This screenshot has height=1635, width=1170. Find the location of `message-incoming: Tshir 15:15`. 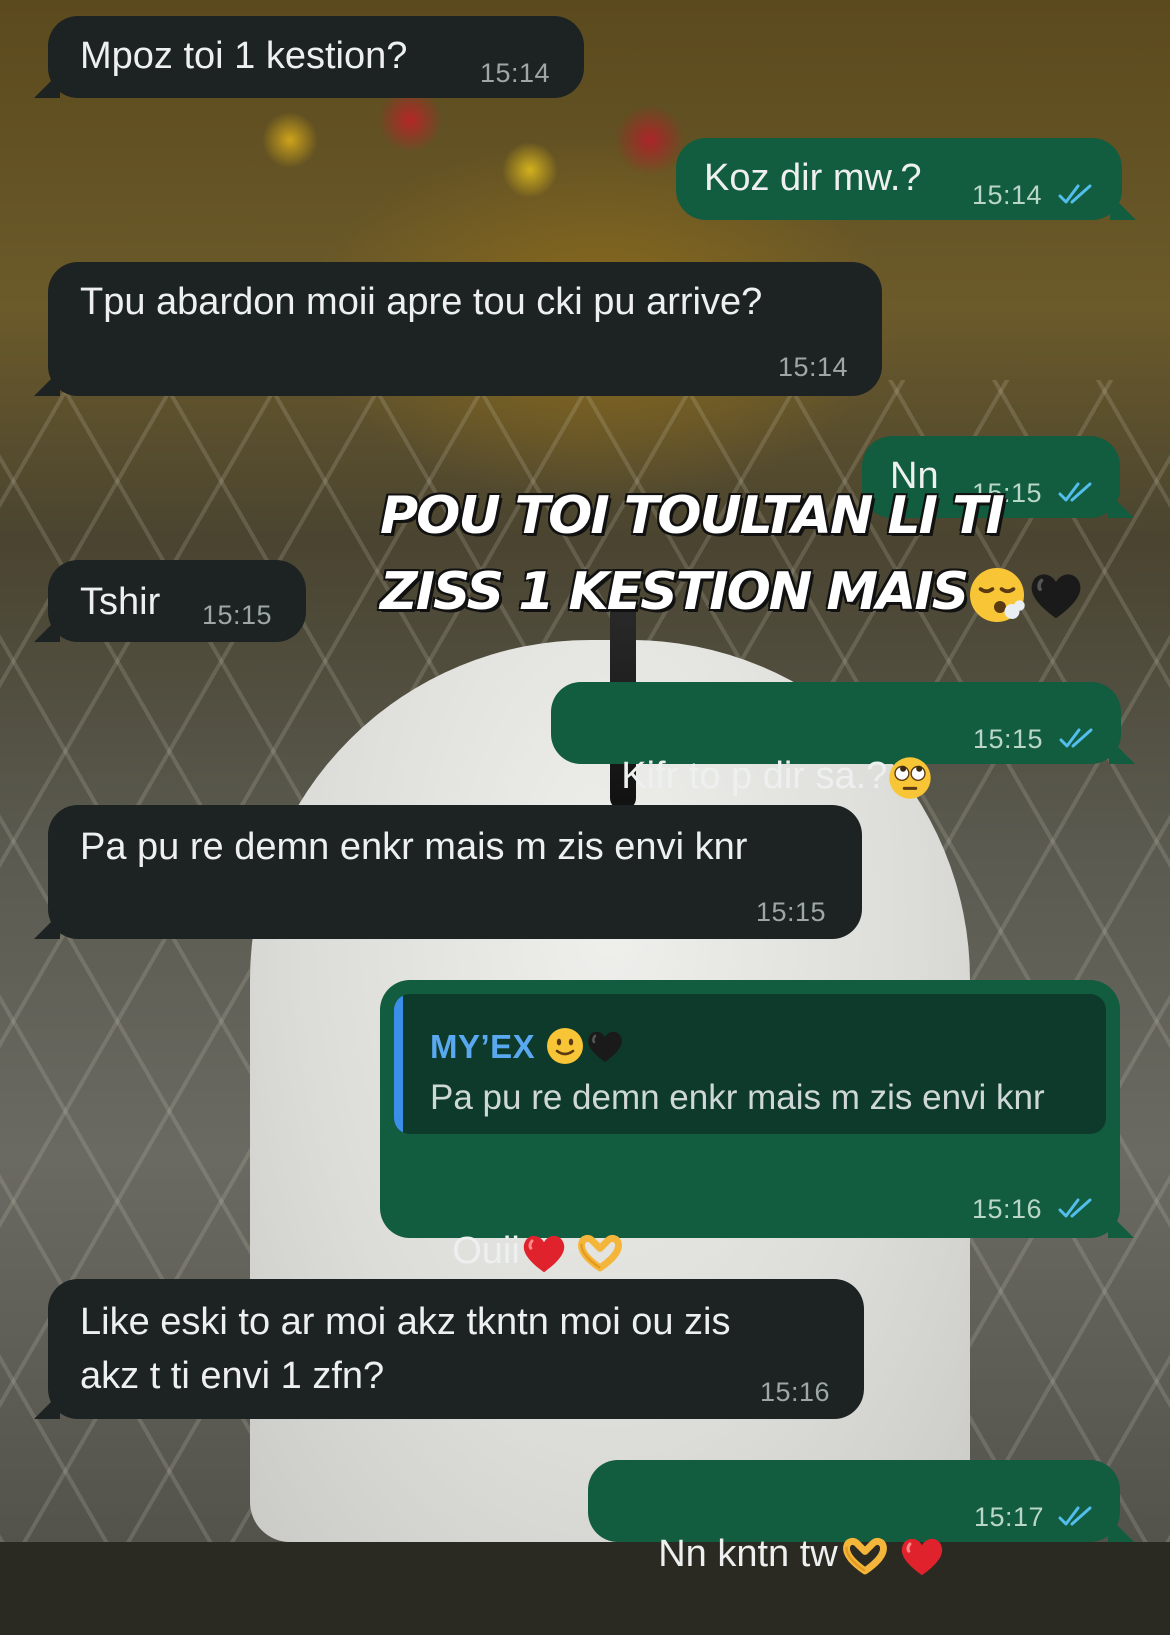

message-incoming: Tshir 15:15 is located at coordinates (170, 601).